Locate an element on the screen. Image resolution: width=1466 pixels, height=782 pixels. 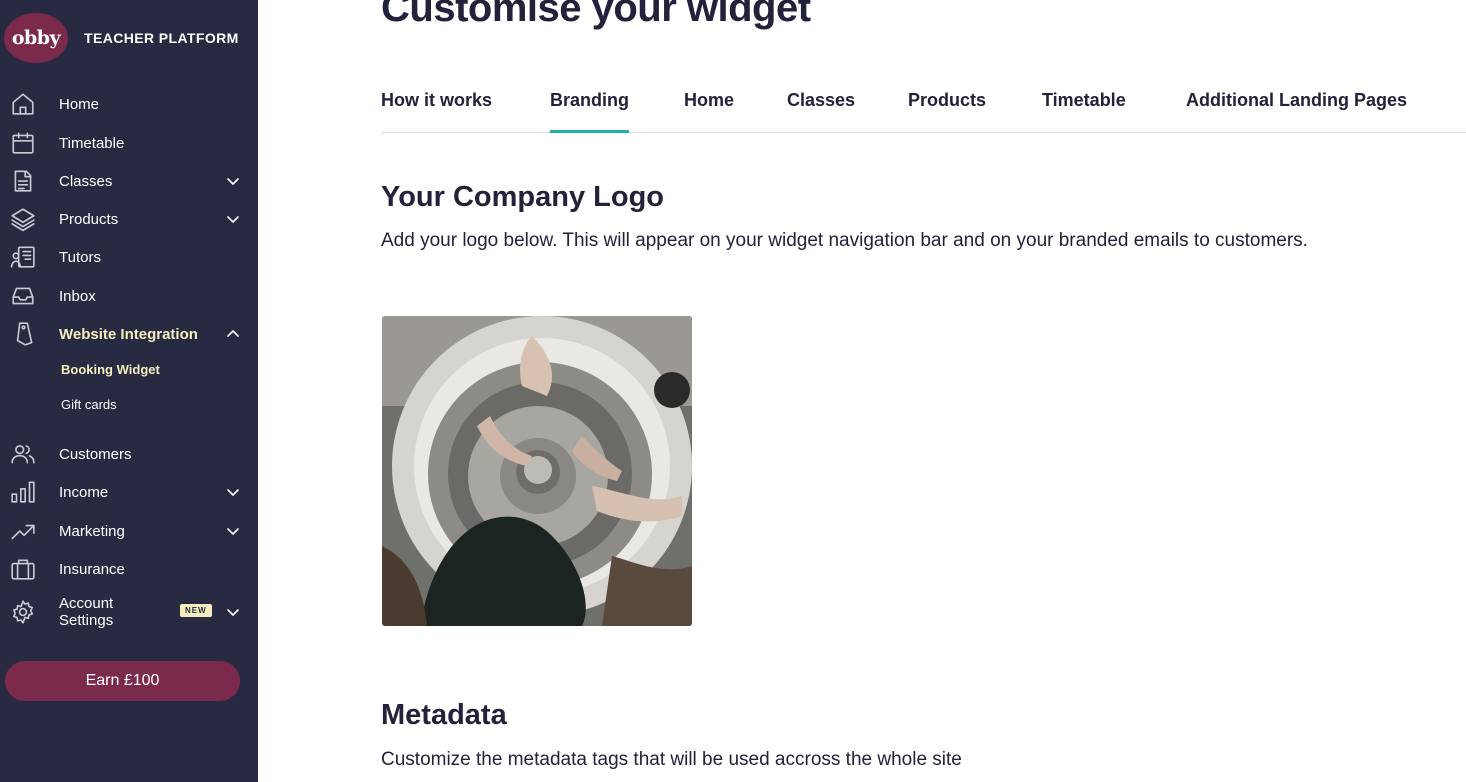
trending-up-icon is located at coordinates (23, 531).